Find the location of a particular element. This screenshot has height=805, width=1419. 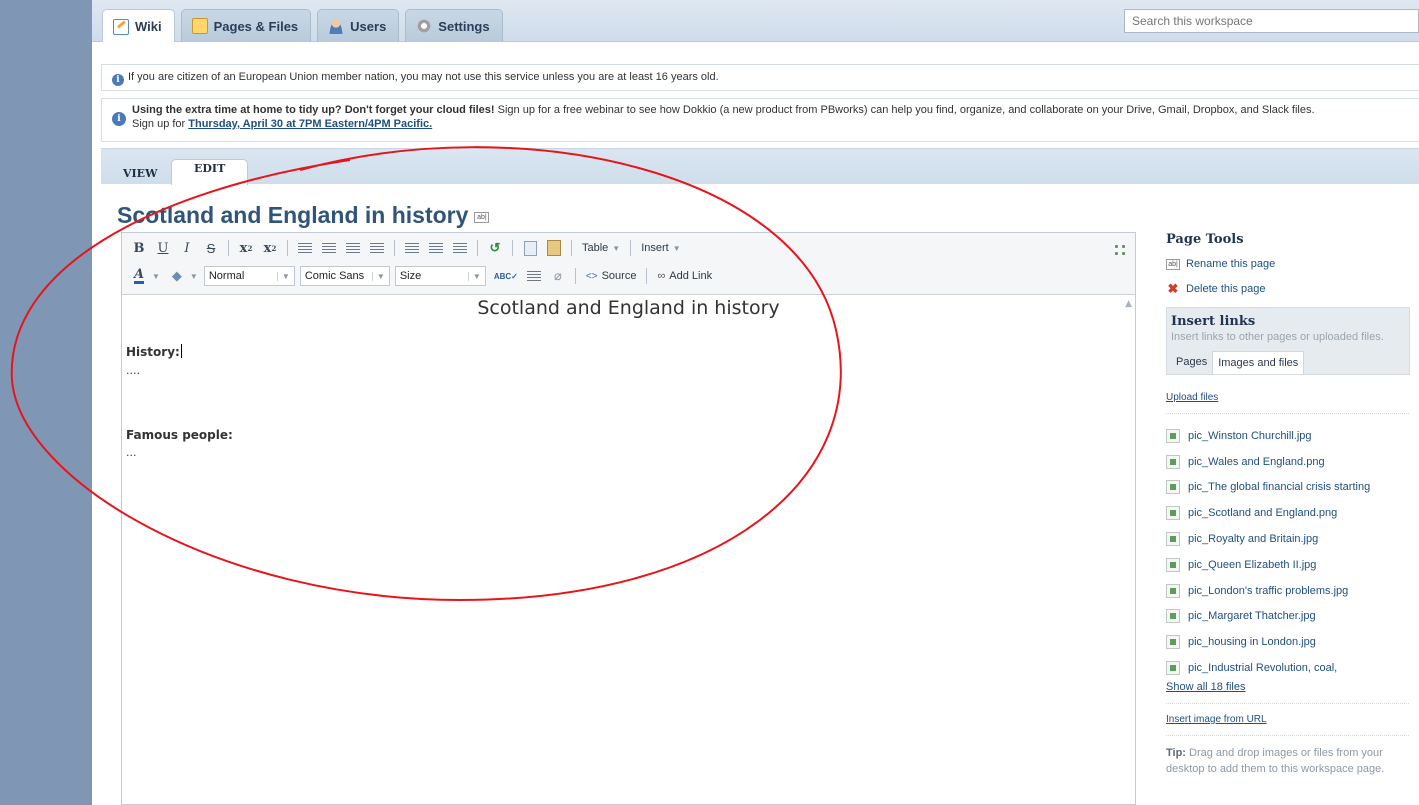

file-item: pic_The global financial crisis starting is located at coordinates (1288, 488).